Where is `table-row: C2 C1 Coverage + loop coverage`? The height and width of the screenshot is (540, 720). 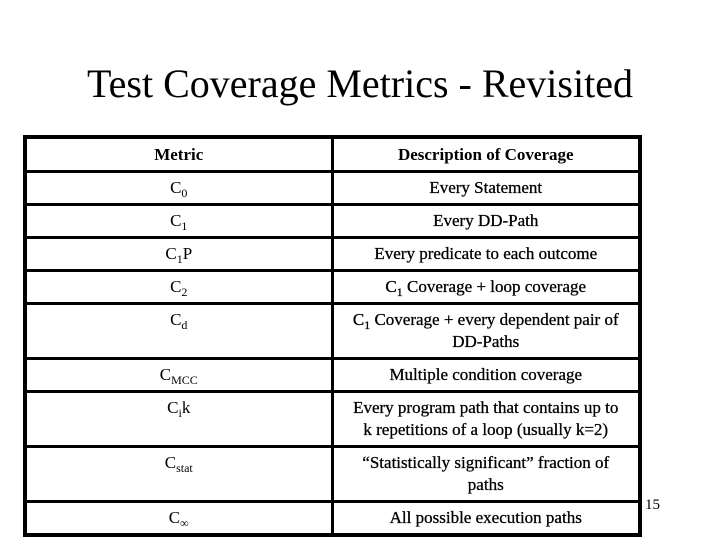 table-row: C2 C1 Coverage + loop coverage is located at coordinates (332, 287).